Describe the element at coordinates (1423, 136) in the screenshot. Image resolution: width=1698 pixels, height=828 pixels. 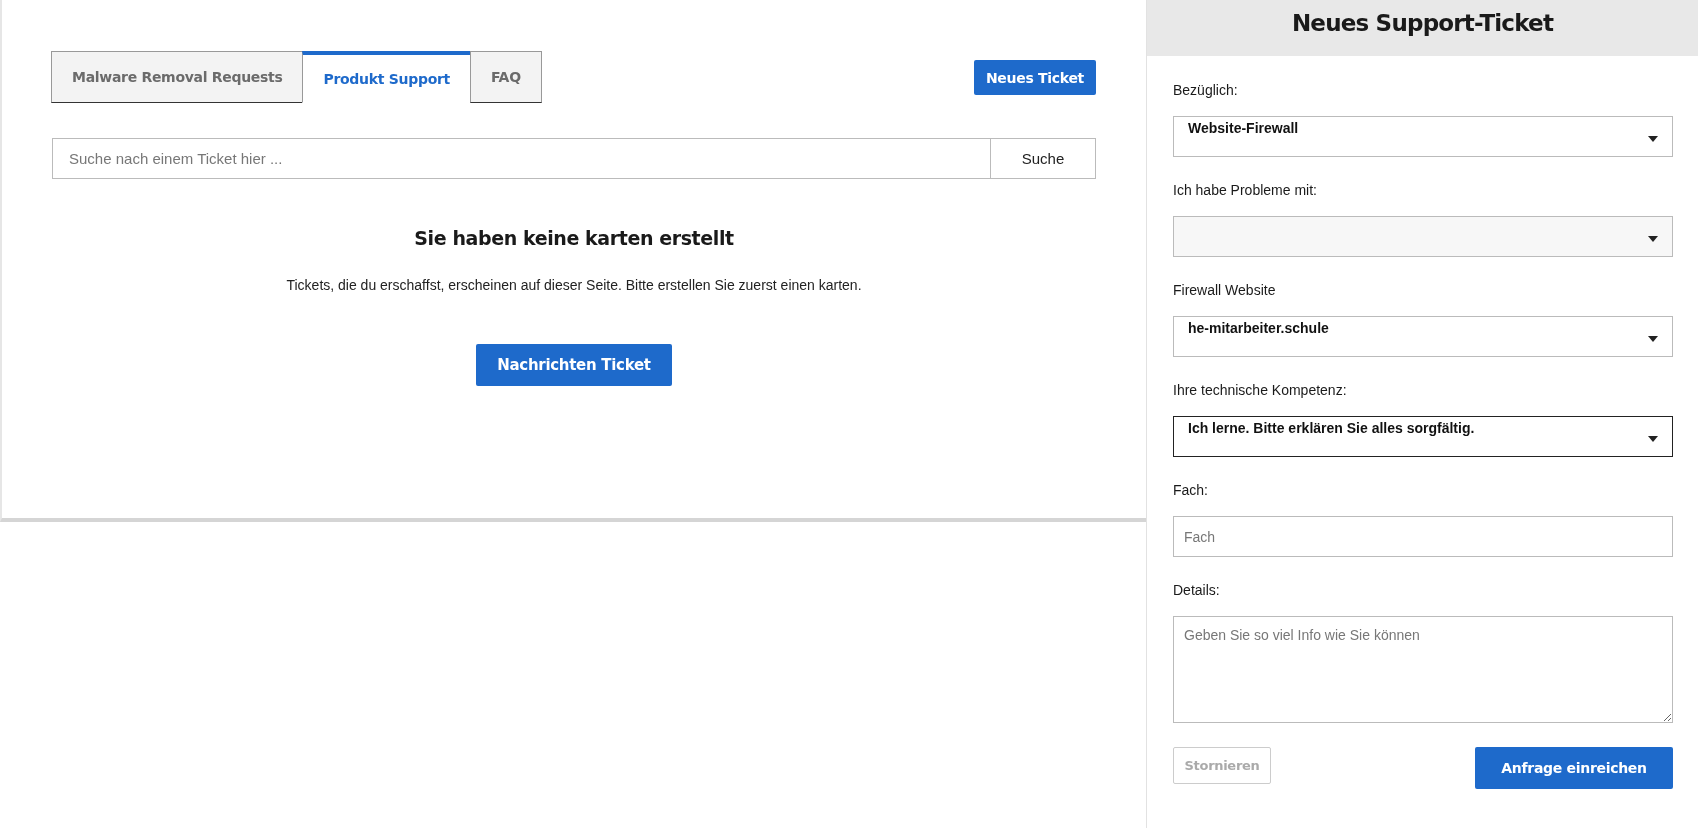
I see `select-field: Website-Firewall` at that location.